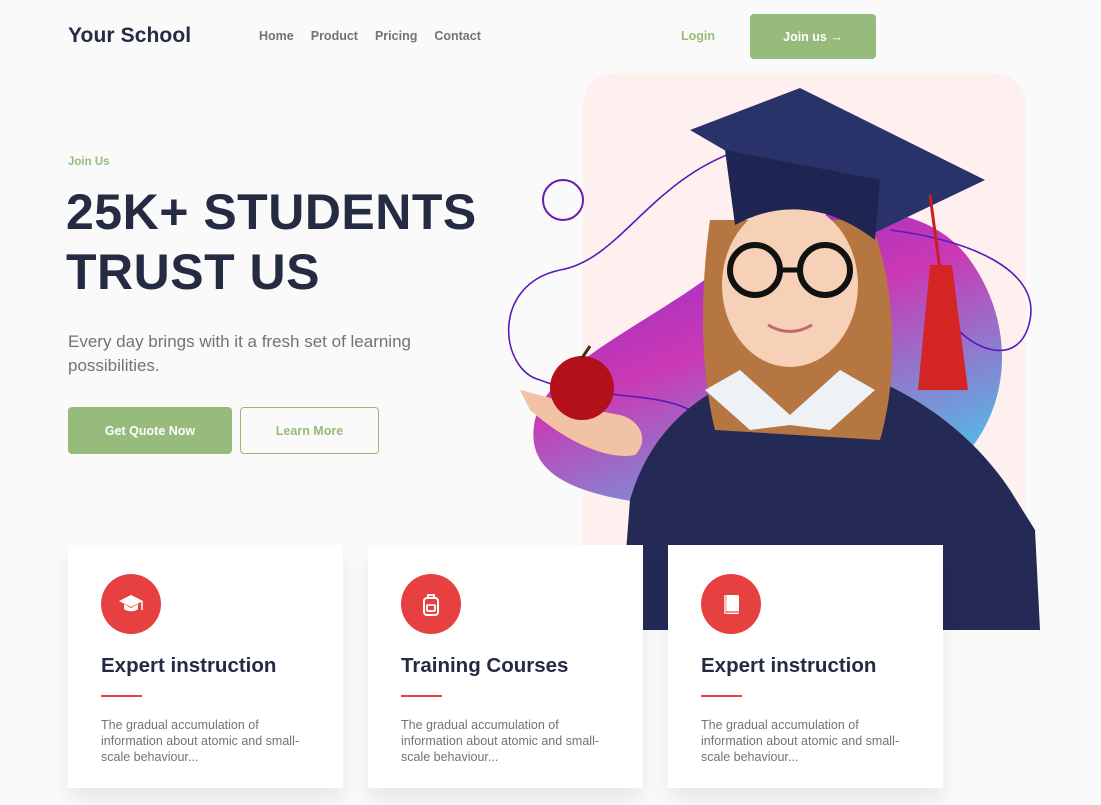 The width and height of the screenshot is (1101, 805). Describe the element at coordinates (276, 36) in the screenshot. I see `nav-home: Home` at that location.